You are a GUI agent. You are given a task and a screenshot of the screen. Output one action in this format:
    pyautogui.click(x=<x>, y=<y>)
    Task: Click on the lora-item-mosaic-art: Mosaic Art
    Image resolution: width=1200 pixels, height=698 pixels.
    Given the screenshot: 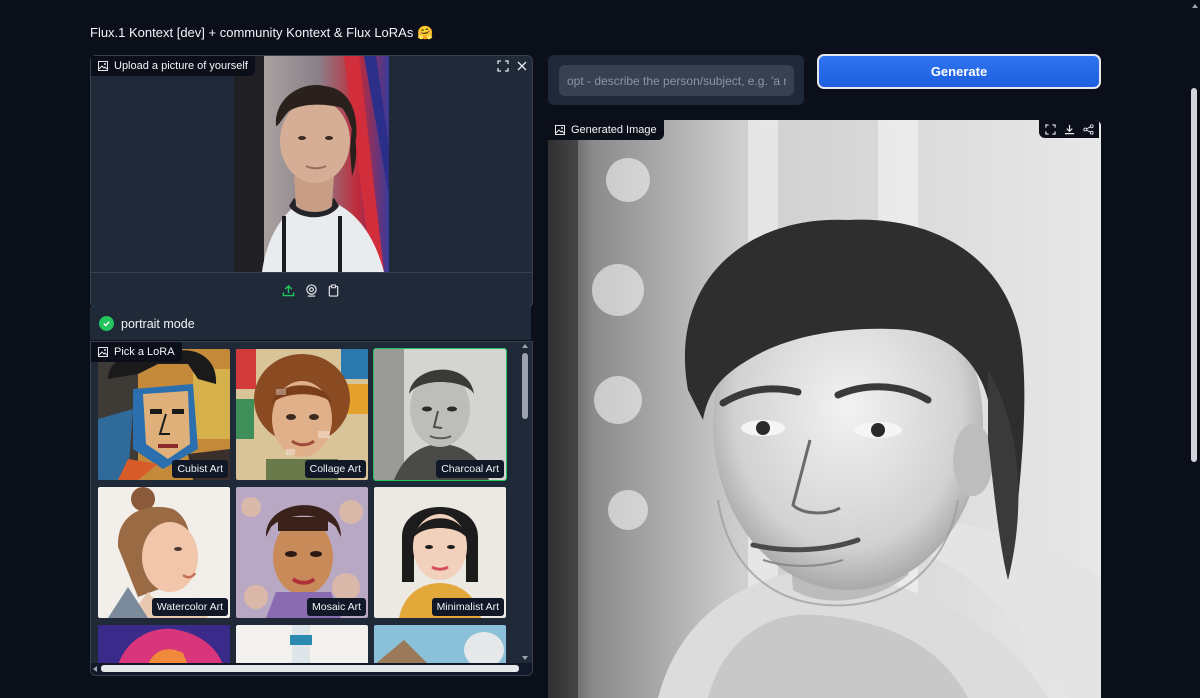 What is the action you would take?
    pyautogui.click(x=302, y=552)
    